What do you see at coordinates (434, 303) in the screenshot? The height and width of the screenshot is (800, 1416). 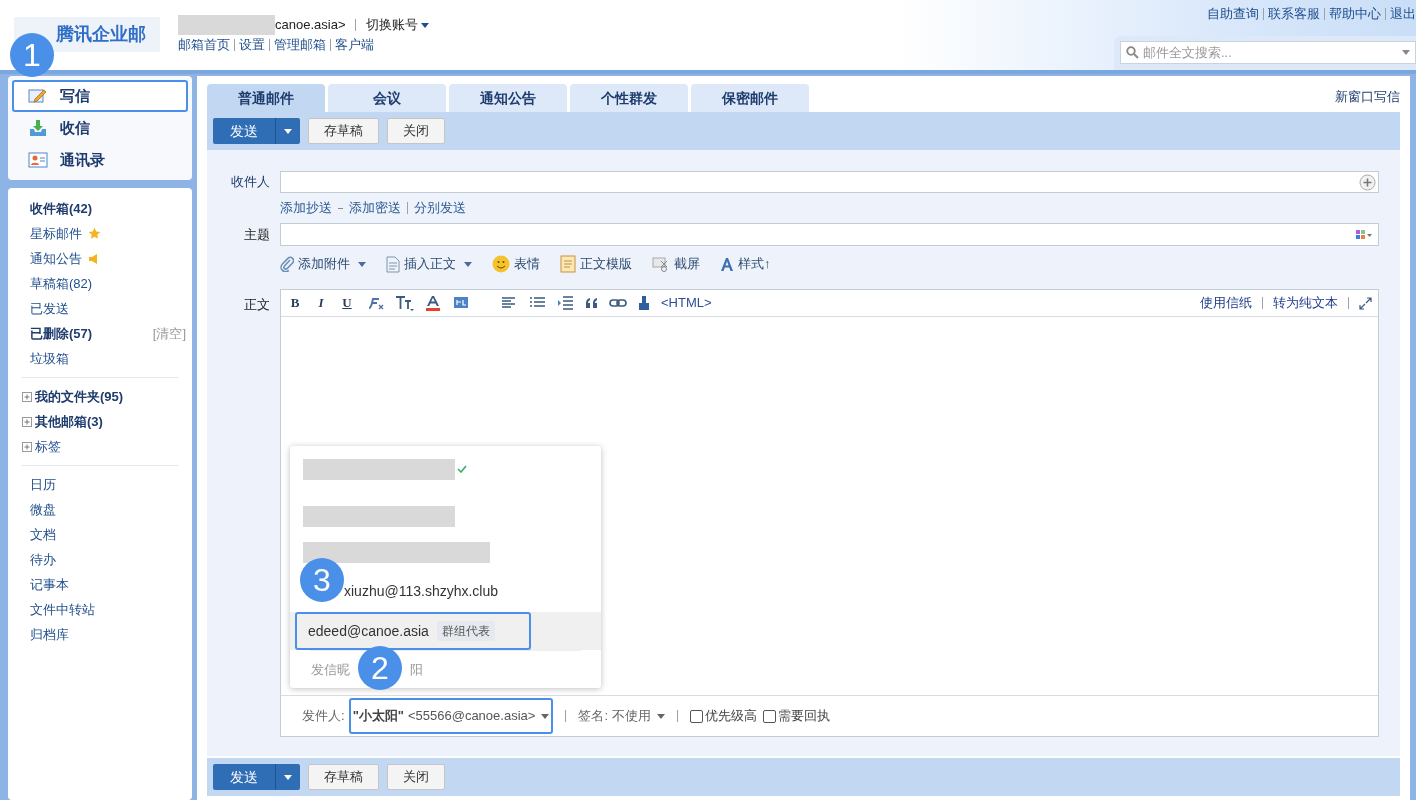 I see `font-color-icon` at bounding box center [434, 303].